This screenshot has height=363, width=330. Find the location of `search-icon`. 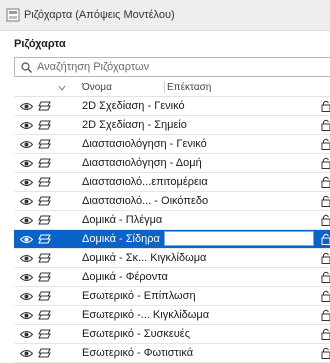

search-icon is located at coordinates (26, 67).